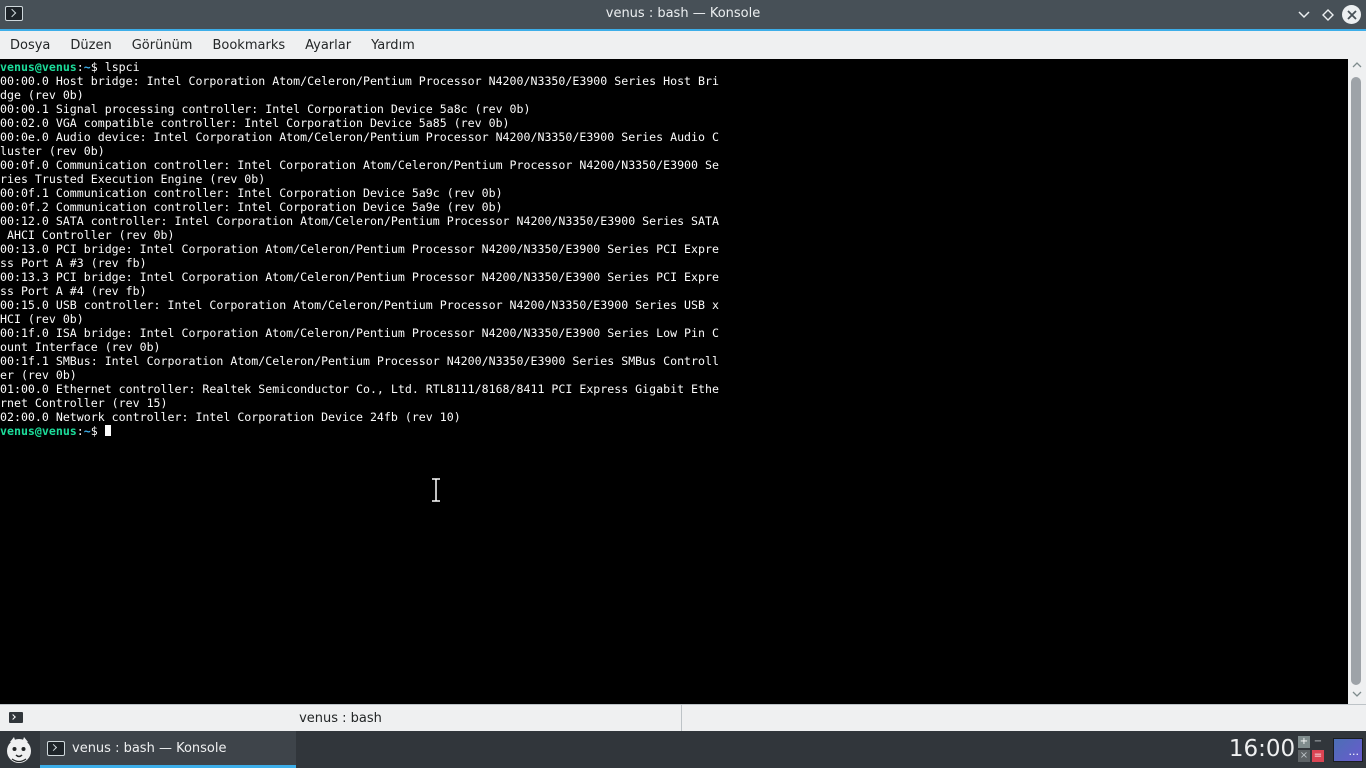  Describe the element at coordinates (674, 431) in the screenshot. I see `active-prompt-line: venus@venus:~$` at that location.